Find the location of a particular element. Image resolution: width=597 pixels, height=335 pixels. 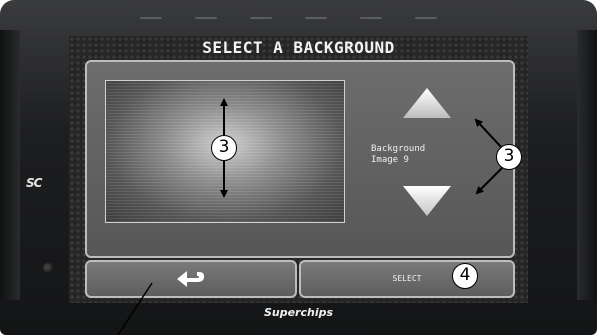

select-button: SELECT is located at coordinates (407, 279).